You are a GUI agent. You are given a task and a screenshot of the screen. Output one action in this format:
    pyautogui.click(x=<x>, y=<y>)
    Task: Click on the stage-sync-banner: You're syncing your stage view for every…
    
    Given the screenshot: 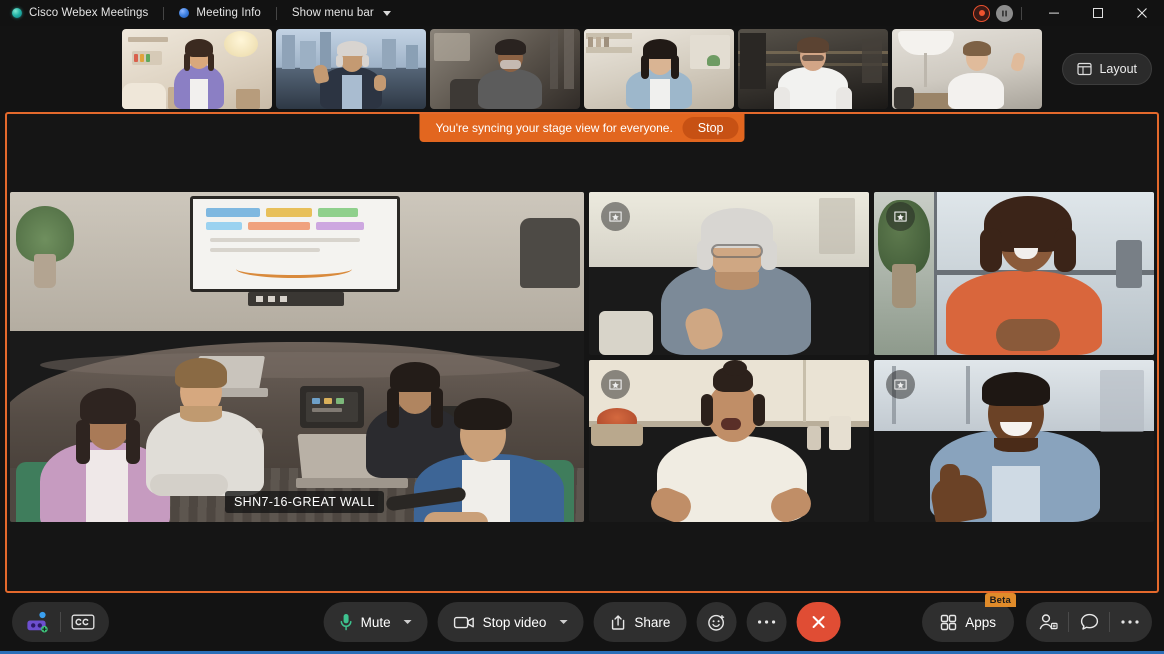 What is the action you would take?
    pyautogui.click(x=582, y=128)
    